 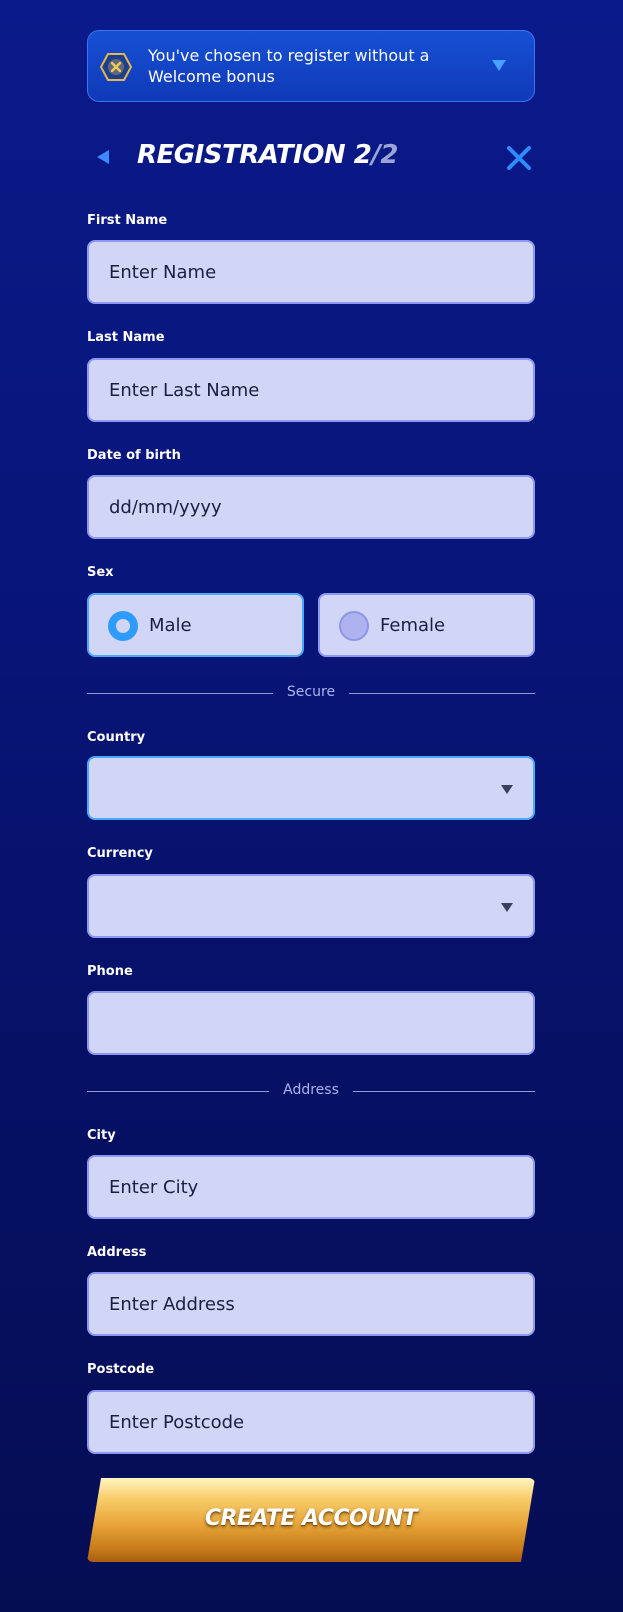 I want to click on country-label: Country, so click(x=116, y=737).